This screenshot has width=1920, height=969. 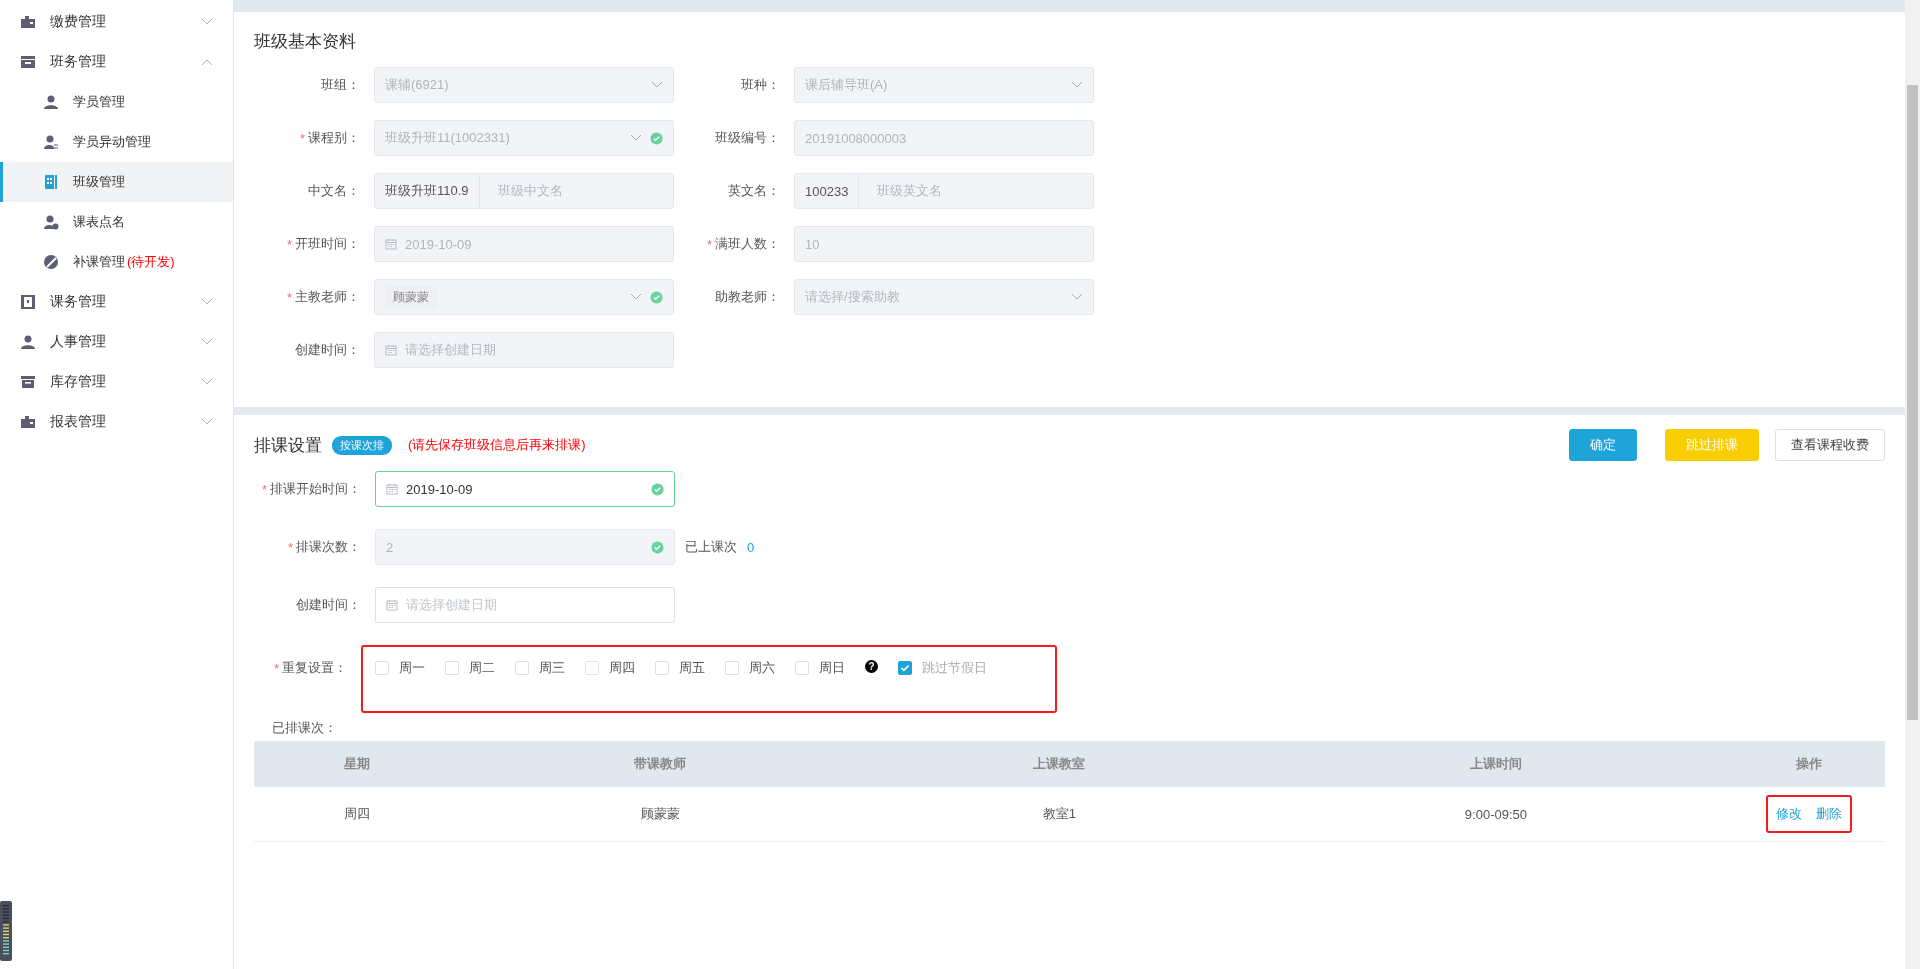 What do you see at coordinates (315, 489) in the screenshot?
I see `field-label: 排课开始时间：` at bounding box center [315, 489].